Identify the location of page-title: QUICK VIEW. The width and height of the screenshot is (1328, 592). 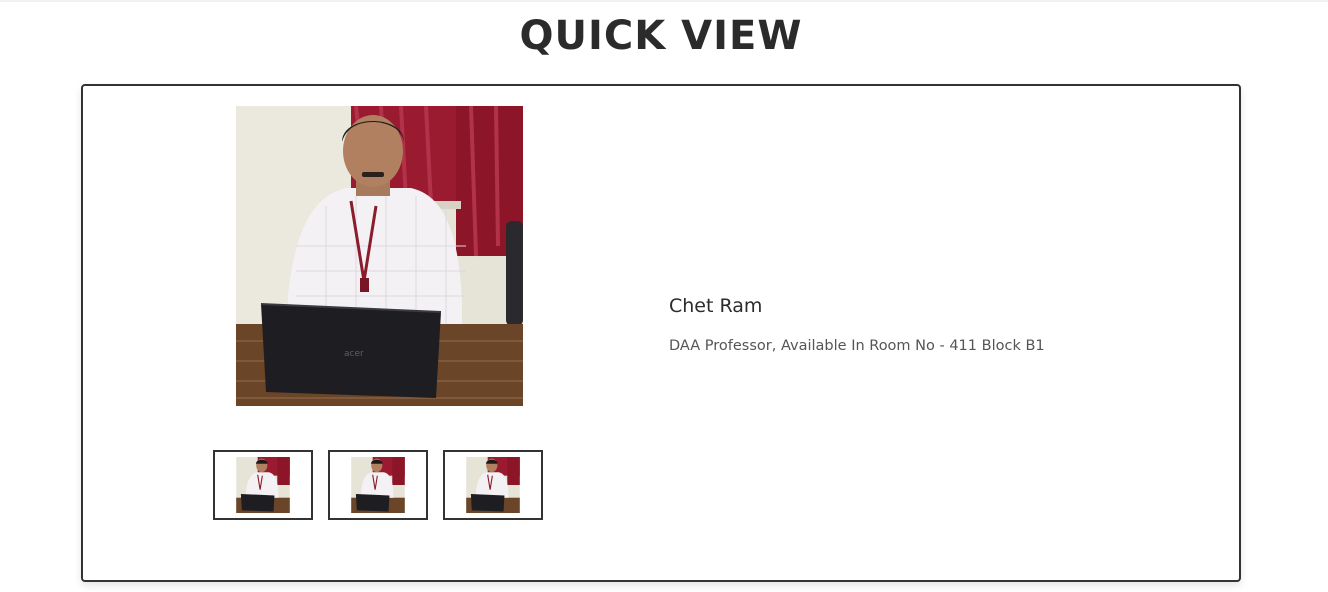
(661, 36).